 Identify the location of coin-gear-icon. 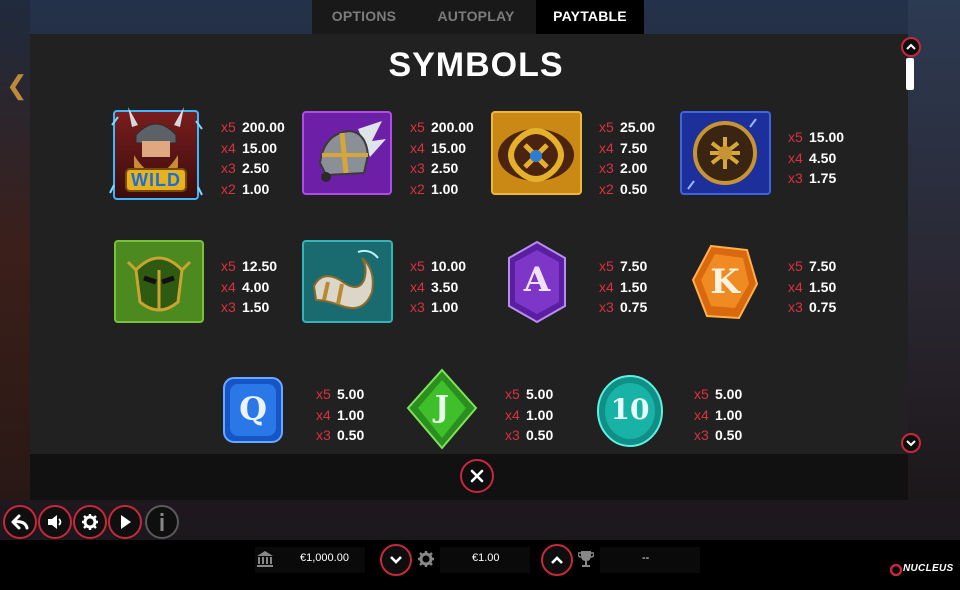
(426, 561).